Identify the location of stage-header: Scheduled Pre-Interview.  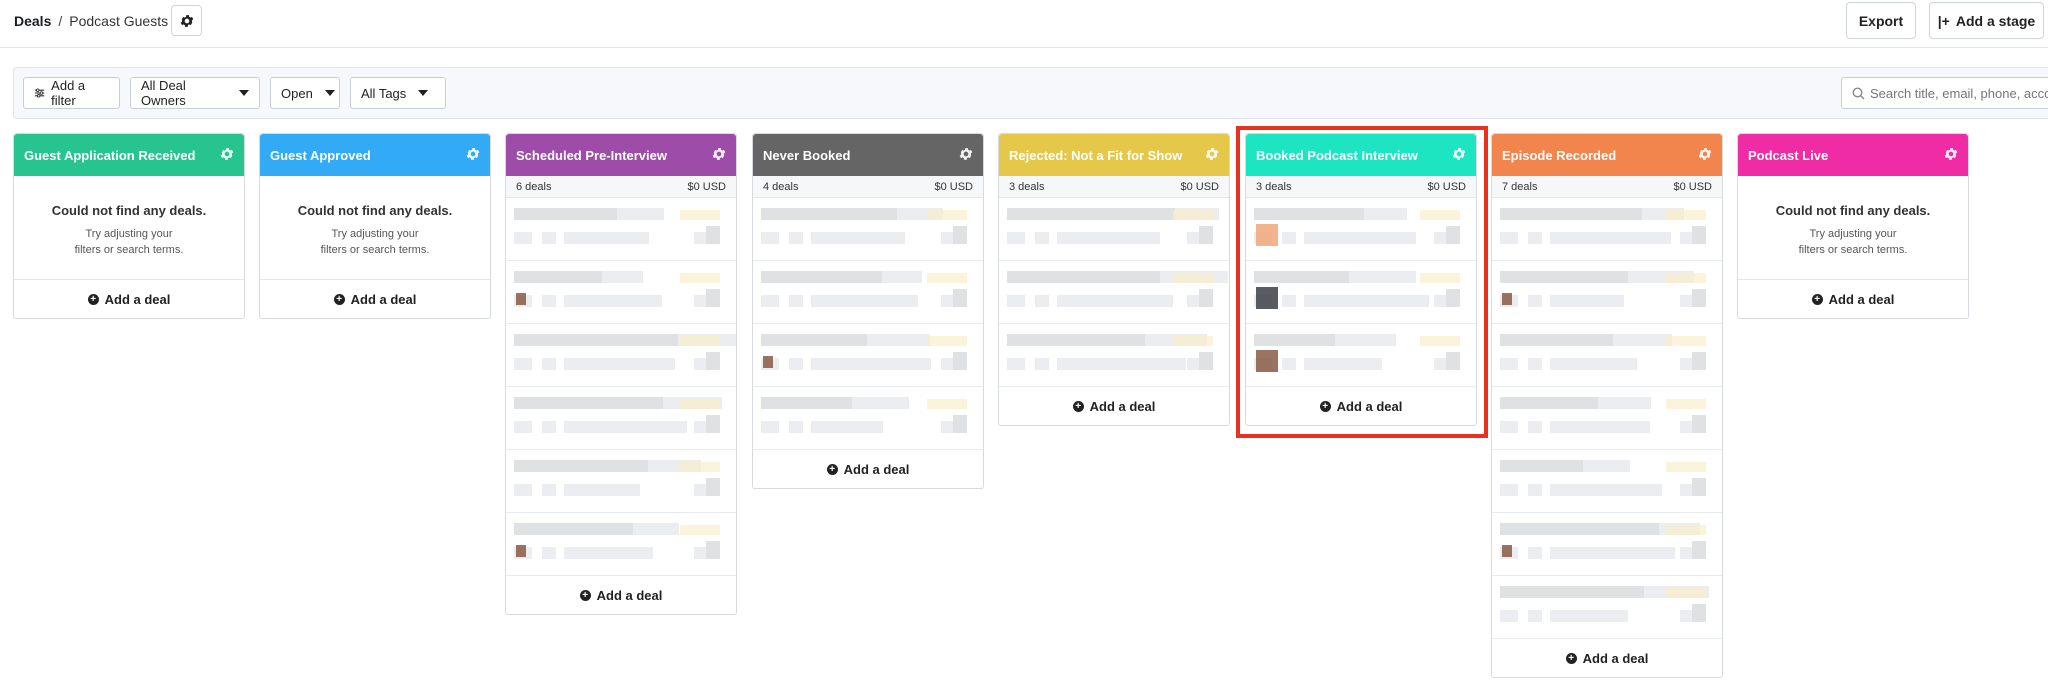
(621, 155).